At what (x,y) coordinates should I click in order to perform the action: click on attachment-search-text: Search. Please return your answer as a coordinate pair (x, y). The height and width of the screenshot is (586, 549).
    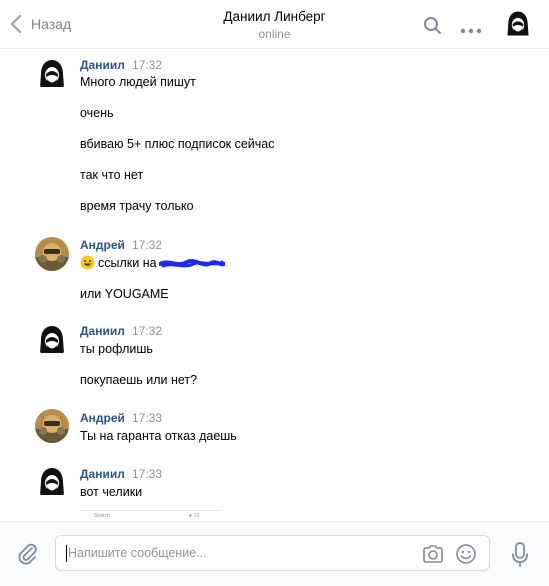
    Looking at the image, I should click on (102, 516).